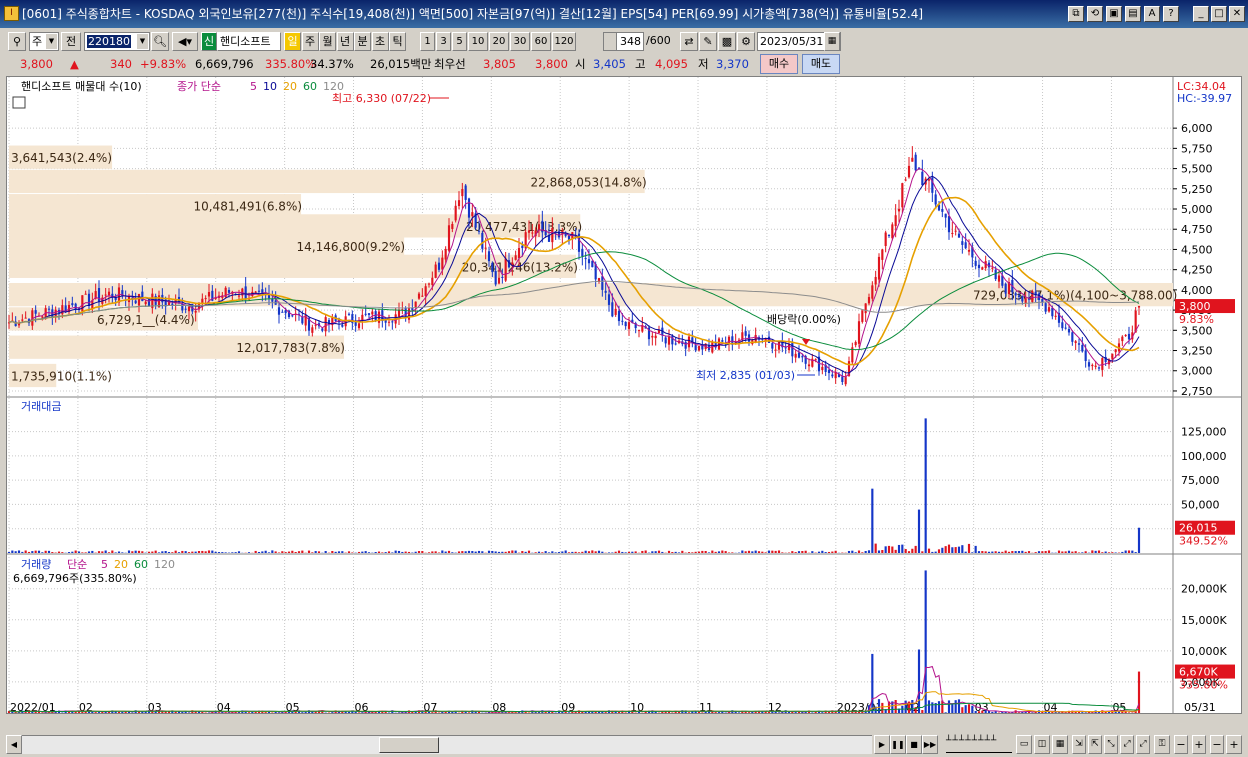  Describe the element at coordinates (520, 41) in the screenshot. I see `interval-tab: 30` at that location.